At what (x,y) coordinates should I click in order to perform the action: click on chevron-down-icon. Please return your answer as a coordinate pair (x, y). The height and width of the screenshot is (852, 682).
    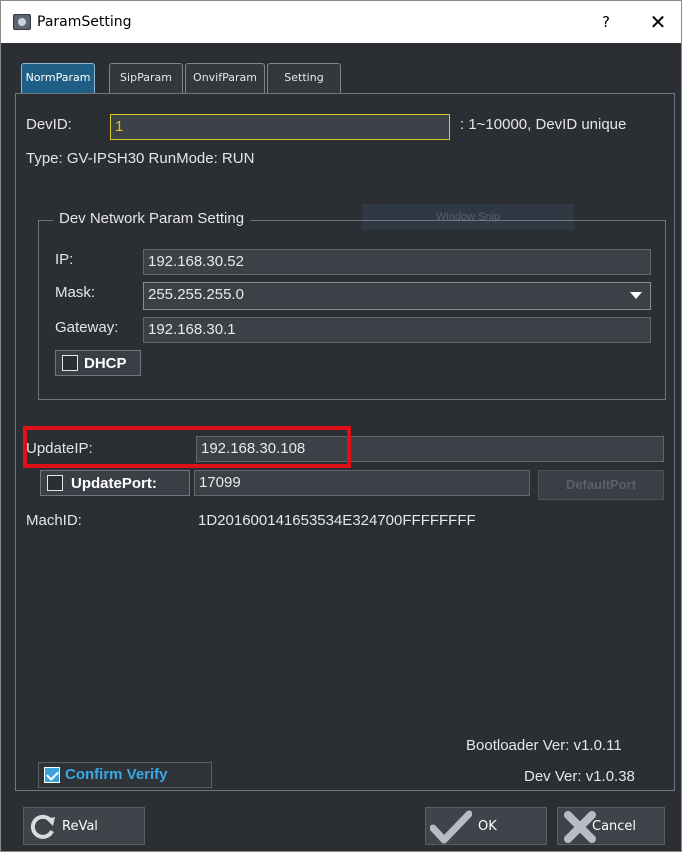
    Looking at the image, I should click on (636, 295).